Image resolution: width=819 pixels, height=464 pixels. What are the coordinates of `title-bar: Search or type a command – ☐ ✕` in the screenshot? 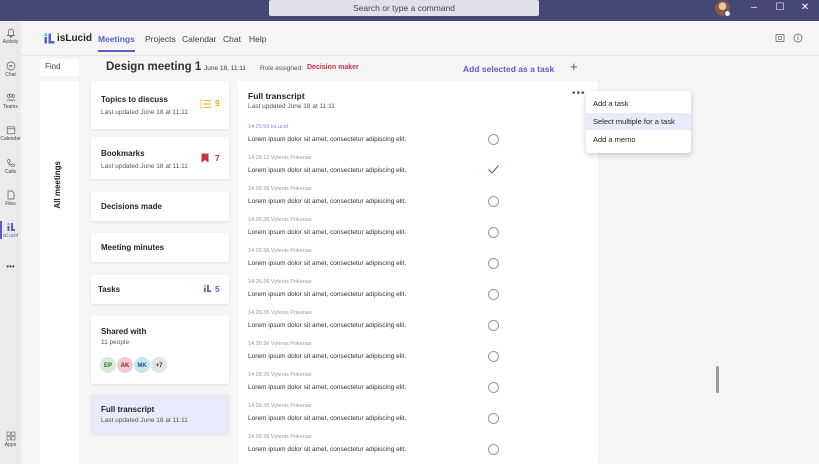 It's located at (409, 10).